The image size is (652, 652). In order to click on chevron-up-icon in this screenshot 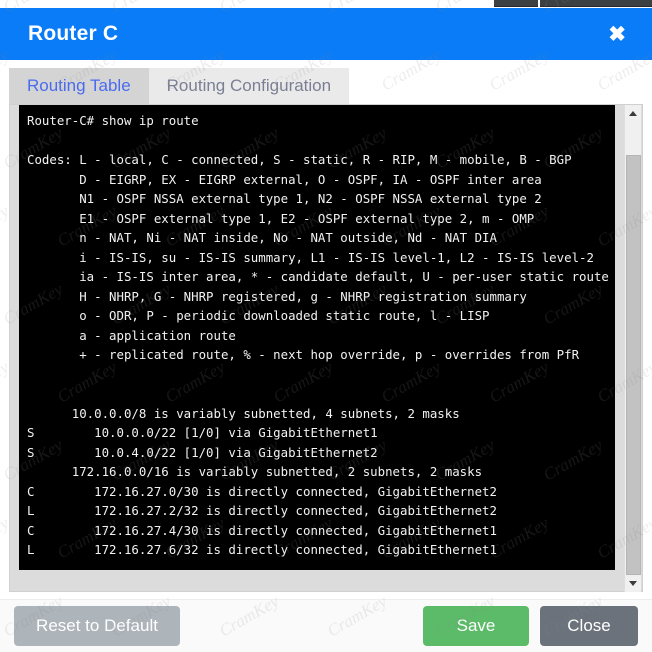, I will do `click(633, 113)`.